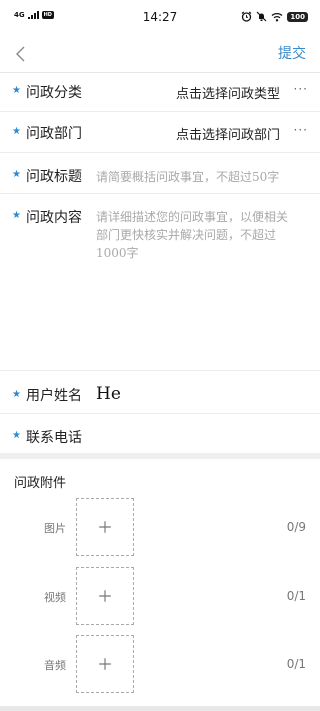  What do you see at coordinates (296, 527) in the screenshot?
I see `image-count: 0/9` at bounding box center [296, 527].